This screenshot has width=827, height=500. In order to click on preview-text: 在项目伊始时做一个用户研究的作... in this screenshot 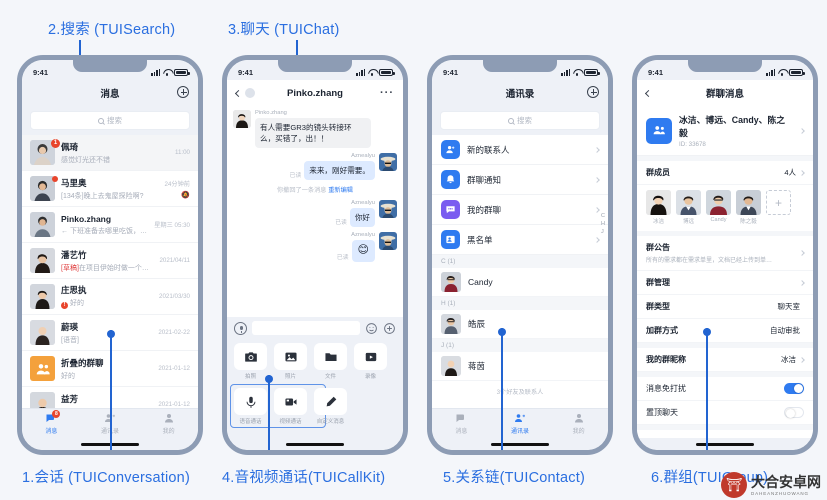, I will do `click(116, 268)`.